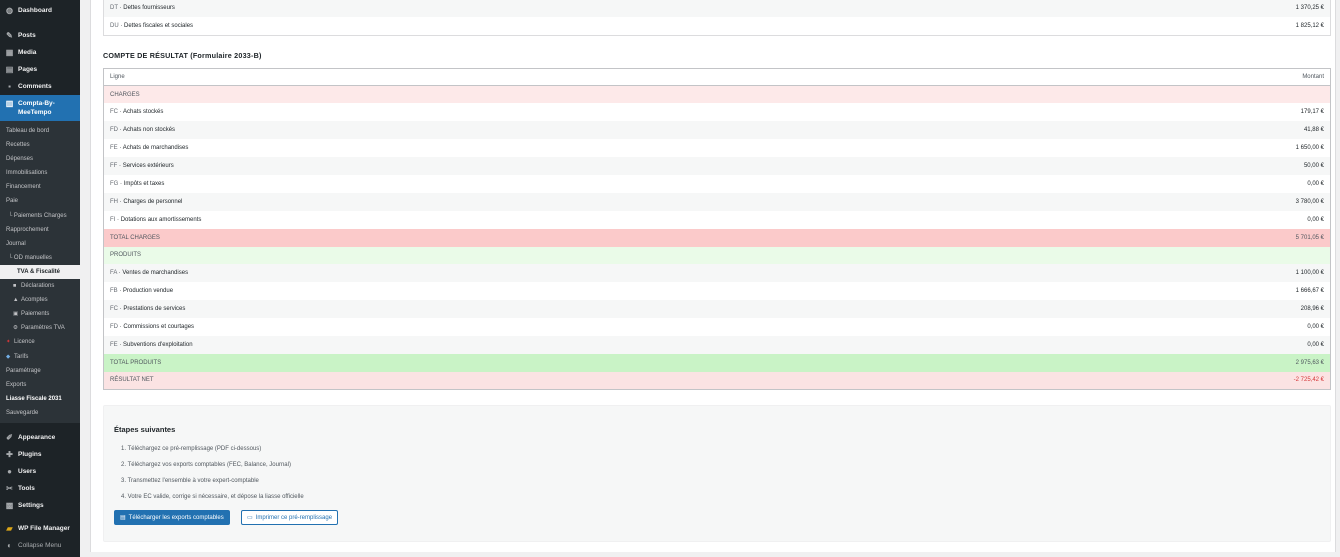 The image size is (1340, 557). I want to click on table-header-row: Ligne Montant, so click(717, 77).